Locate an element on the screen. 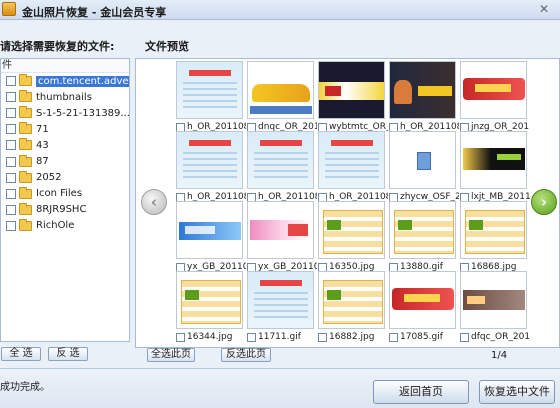 The width and height of the screenshot is (560, 408). app-icon is located at coordinates (9, 9).